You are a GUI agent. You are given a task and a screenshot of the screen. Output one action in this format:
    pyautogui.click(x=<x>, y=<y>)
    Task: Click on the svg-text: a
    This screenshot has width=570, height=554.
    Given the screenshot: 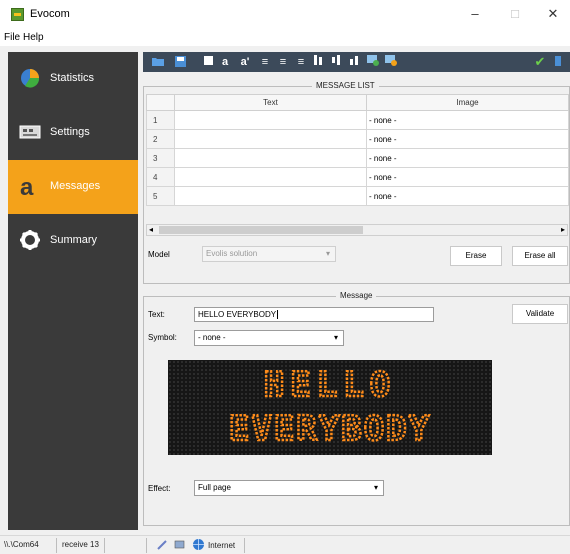 What is the action you would take?
    pyautogui.click(x=27, y=186)
    